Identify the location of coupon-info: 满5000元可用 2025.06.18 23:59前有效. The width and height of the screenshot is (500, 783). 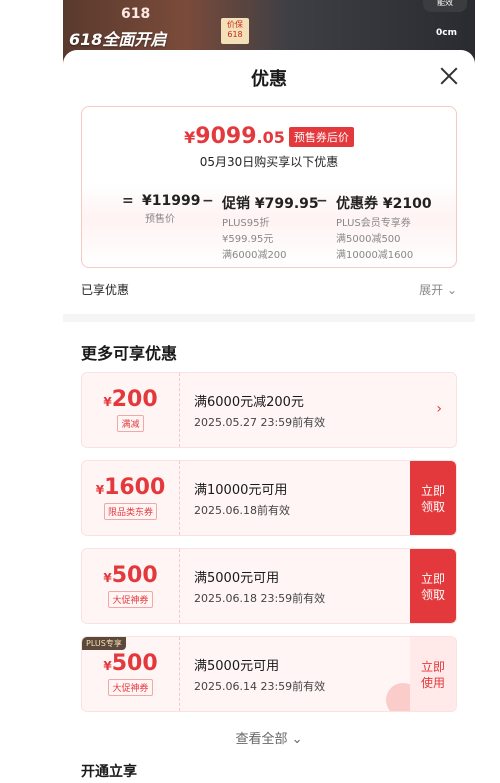
(259, 586).